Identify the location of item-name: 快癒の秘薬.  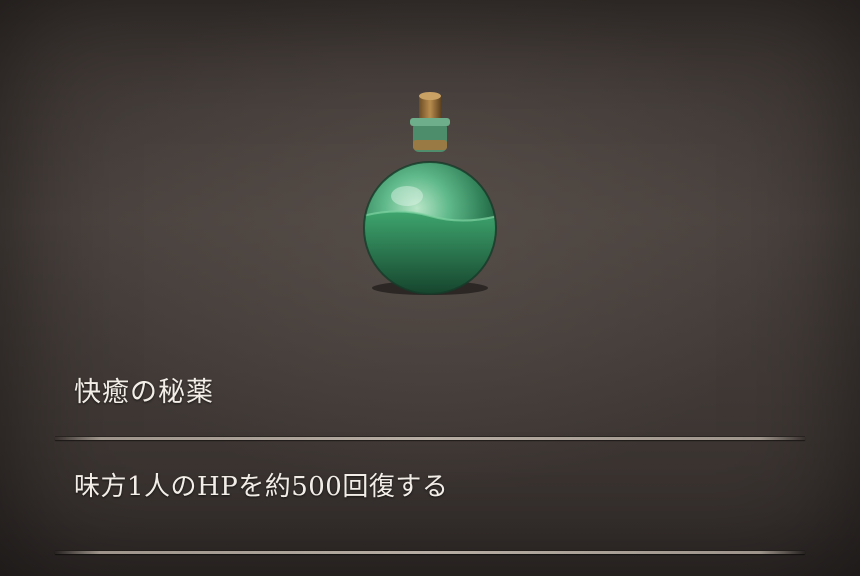
(144, 392).